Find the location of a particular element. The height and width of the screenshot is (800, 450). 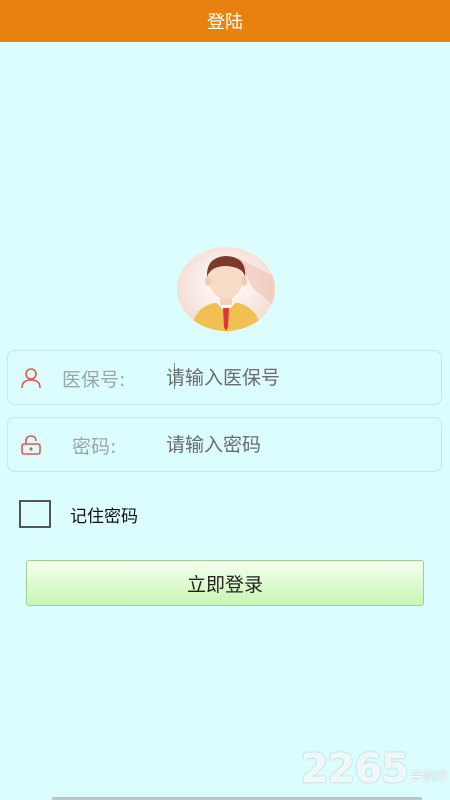

page-title: 登陆 is located at coordinates (225, 22).